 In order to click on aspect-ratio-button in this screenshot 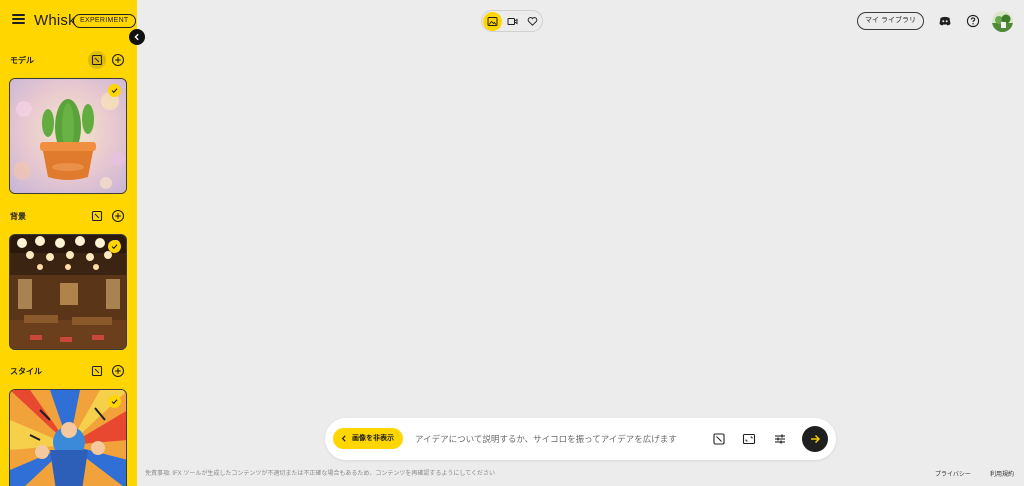, I will do `click(749, 439)`.